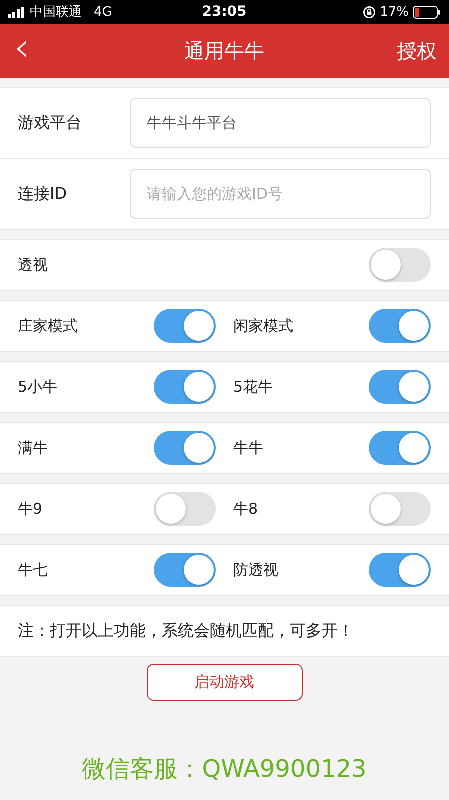 This screenshot has width=449, height=800. I want to click on toggle-label: 满牛, so click(33, 448).